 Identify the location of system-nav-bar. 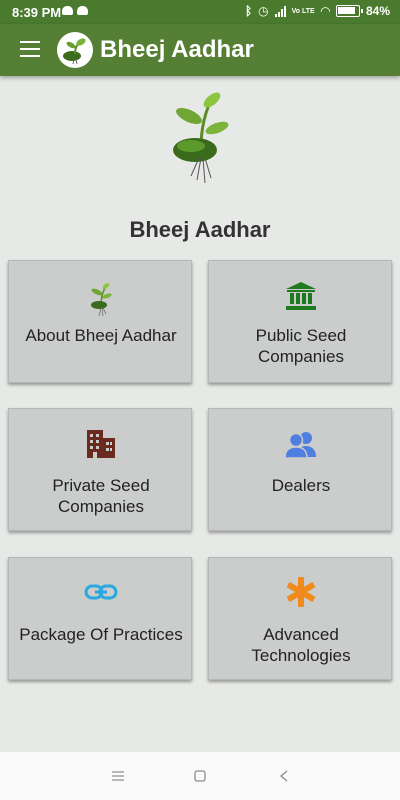
(200, 776).